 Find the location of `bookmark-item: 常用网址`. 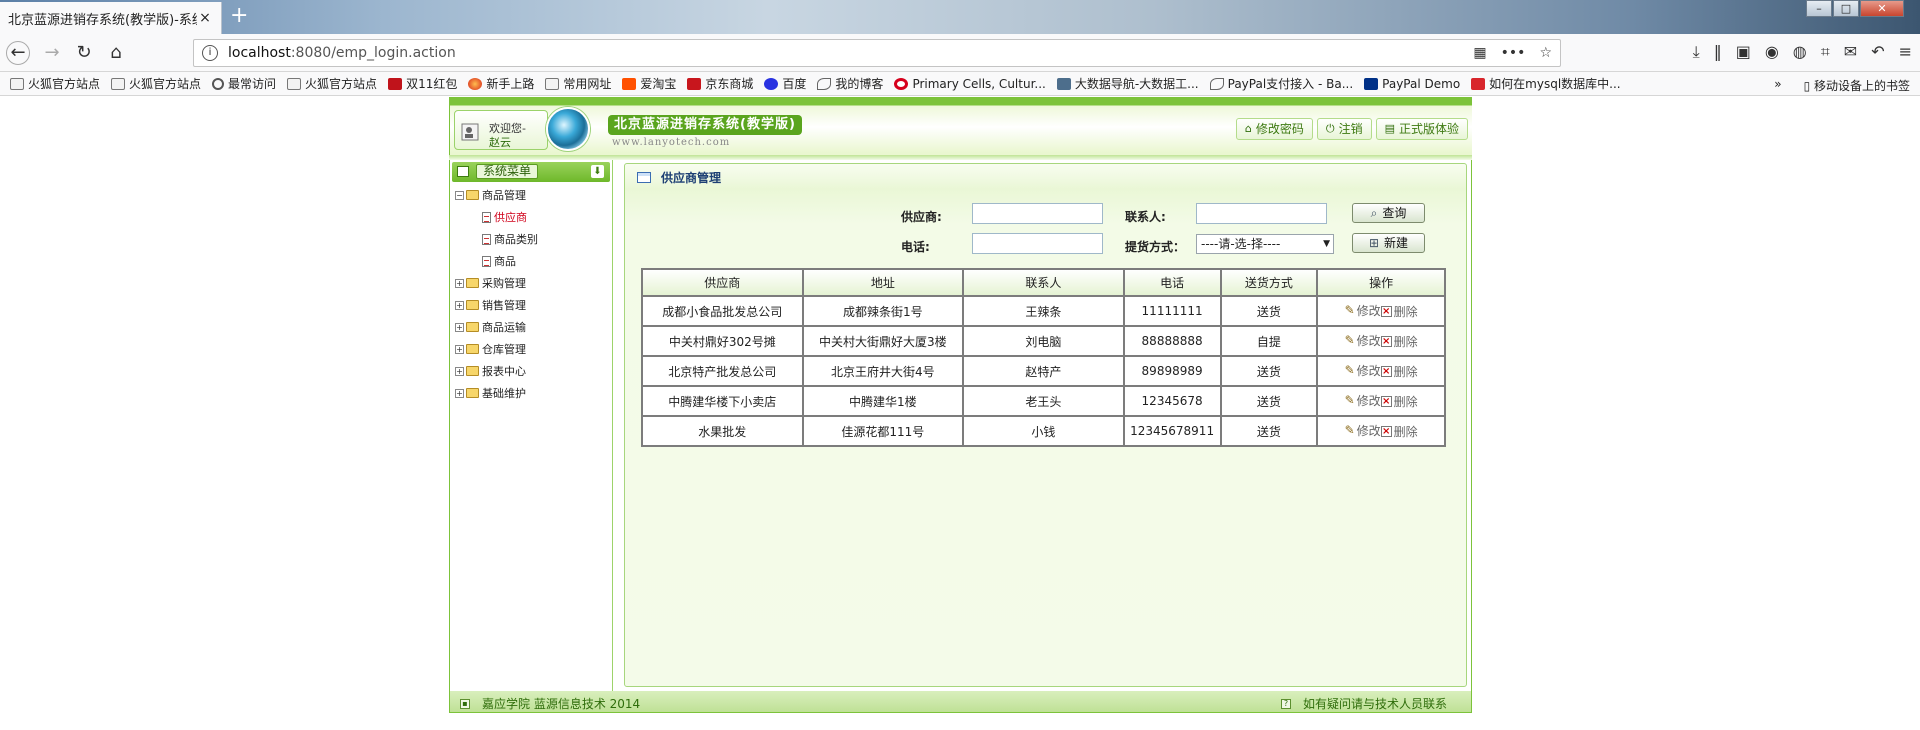

bookmark-item: 常用网址 is located at coordinates (578, 83).